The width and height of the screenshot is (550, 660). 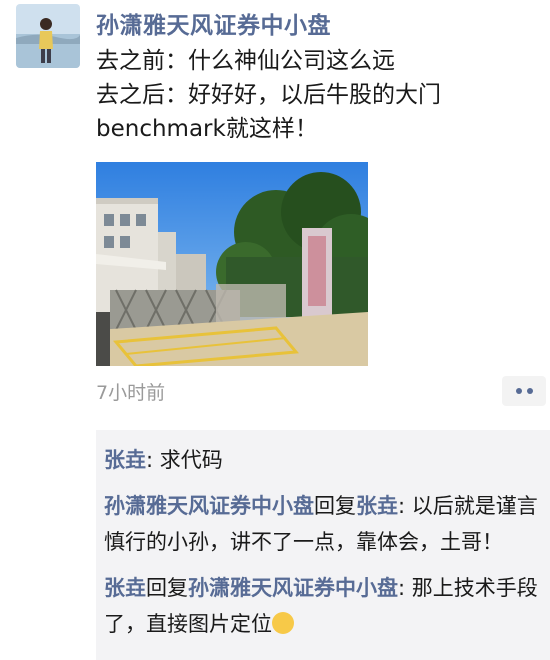 What do you see at coordinates (524, 391) in the screenshot?
I see `more-dots-icon` at bounding box center [524, 391].